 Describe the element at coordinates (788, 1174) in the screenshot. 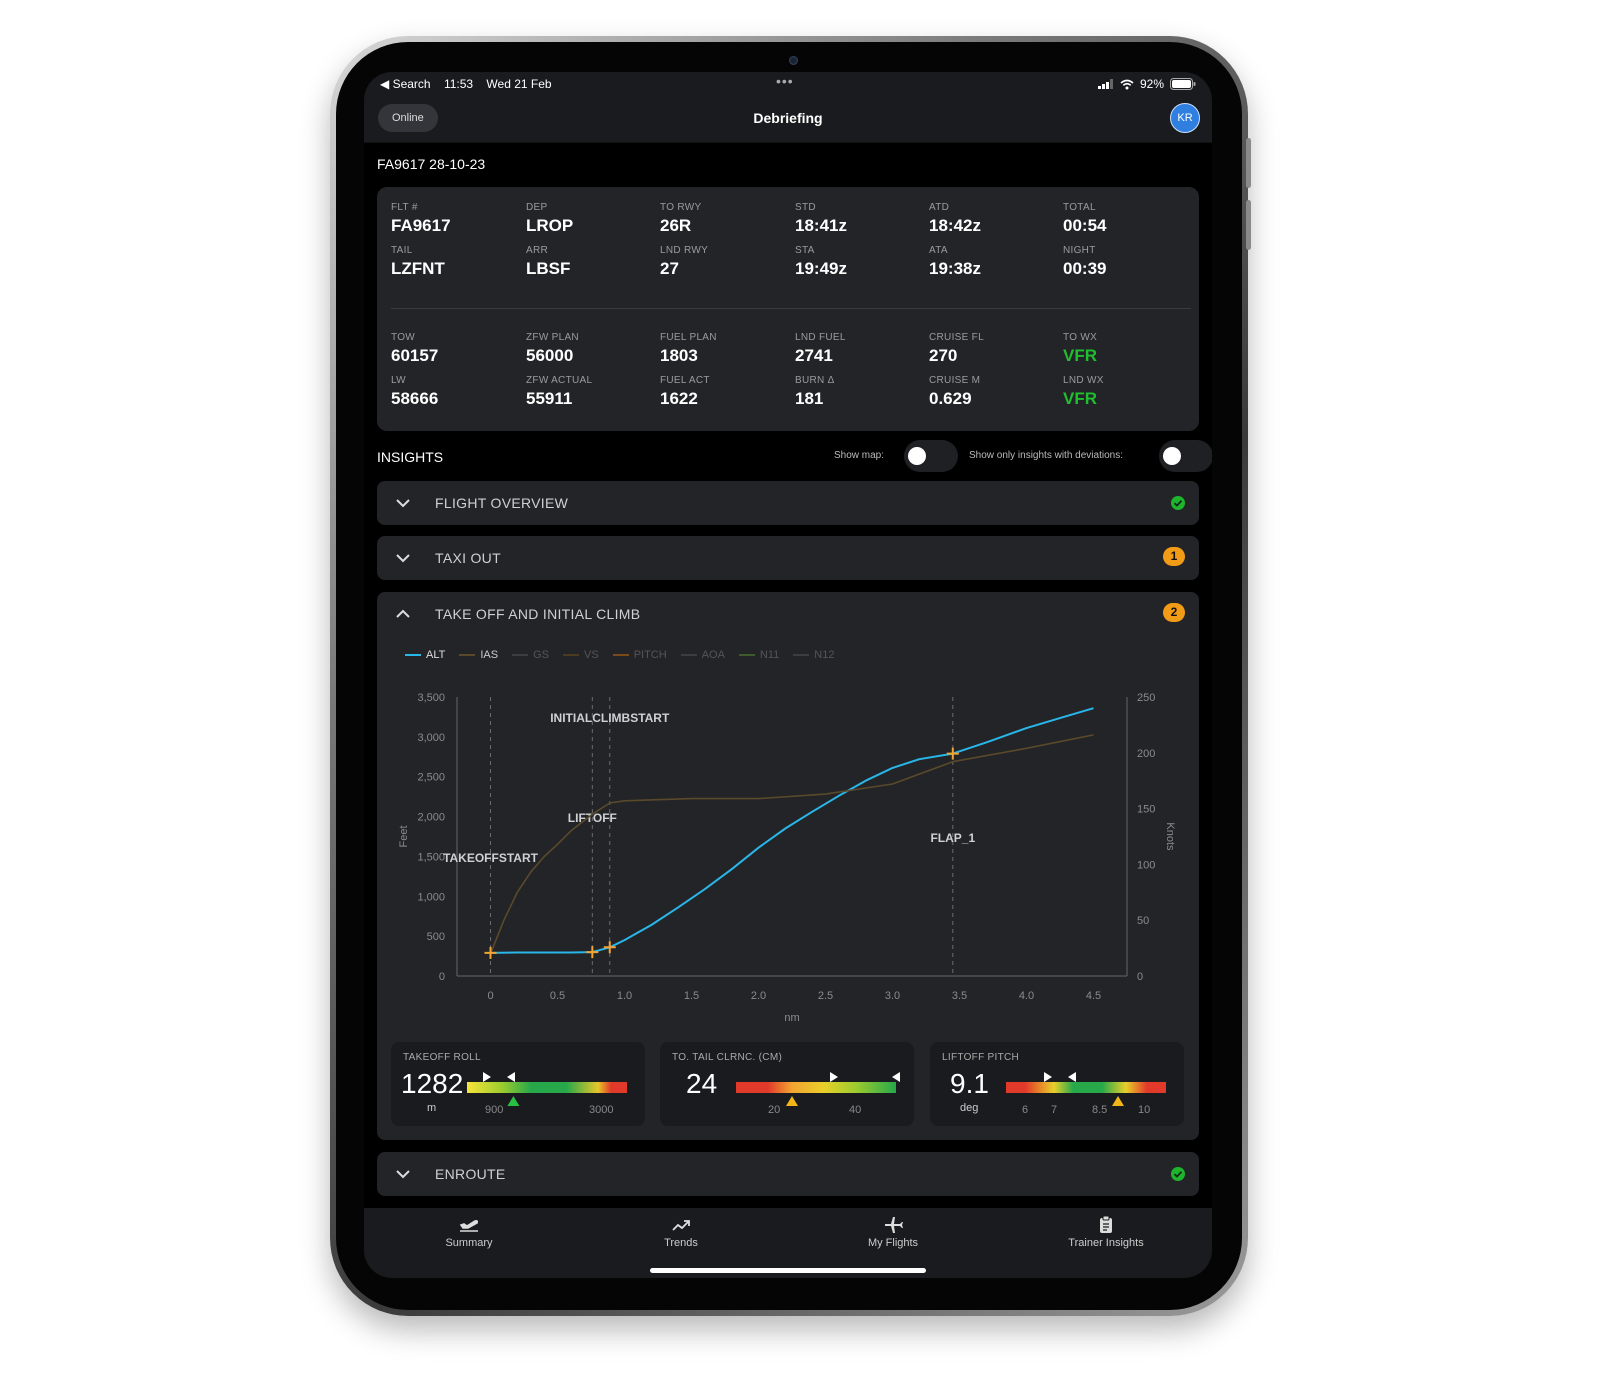

I see `section-enroute: ENROUTE` at that location.